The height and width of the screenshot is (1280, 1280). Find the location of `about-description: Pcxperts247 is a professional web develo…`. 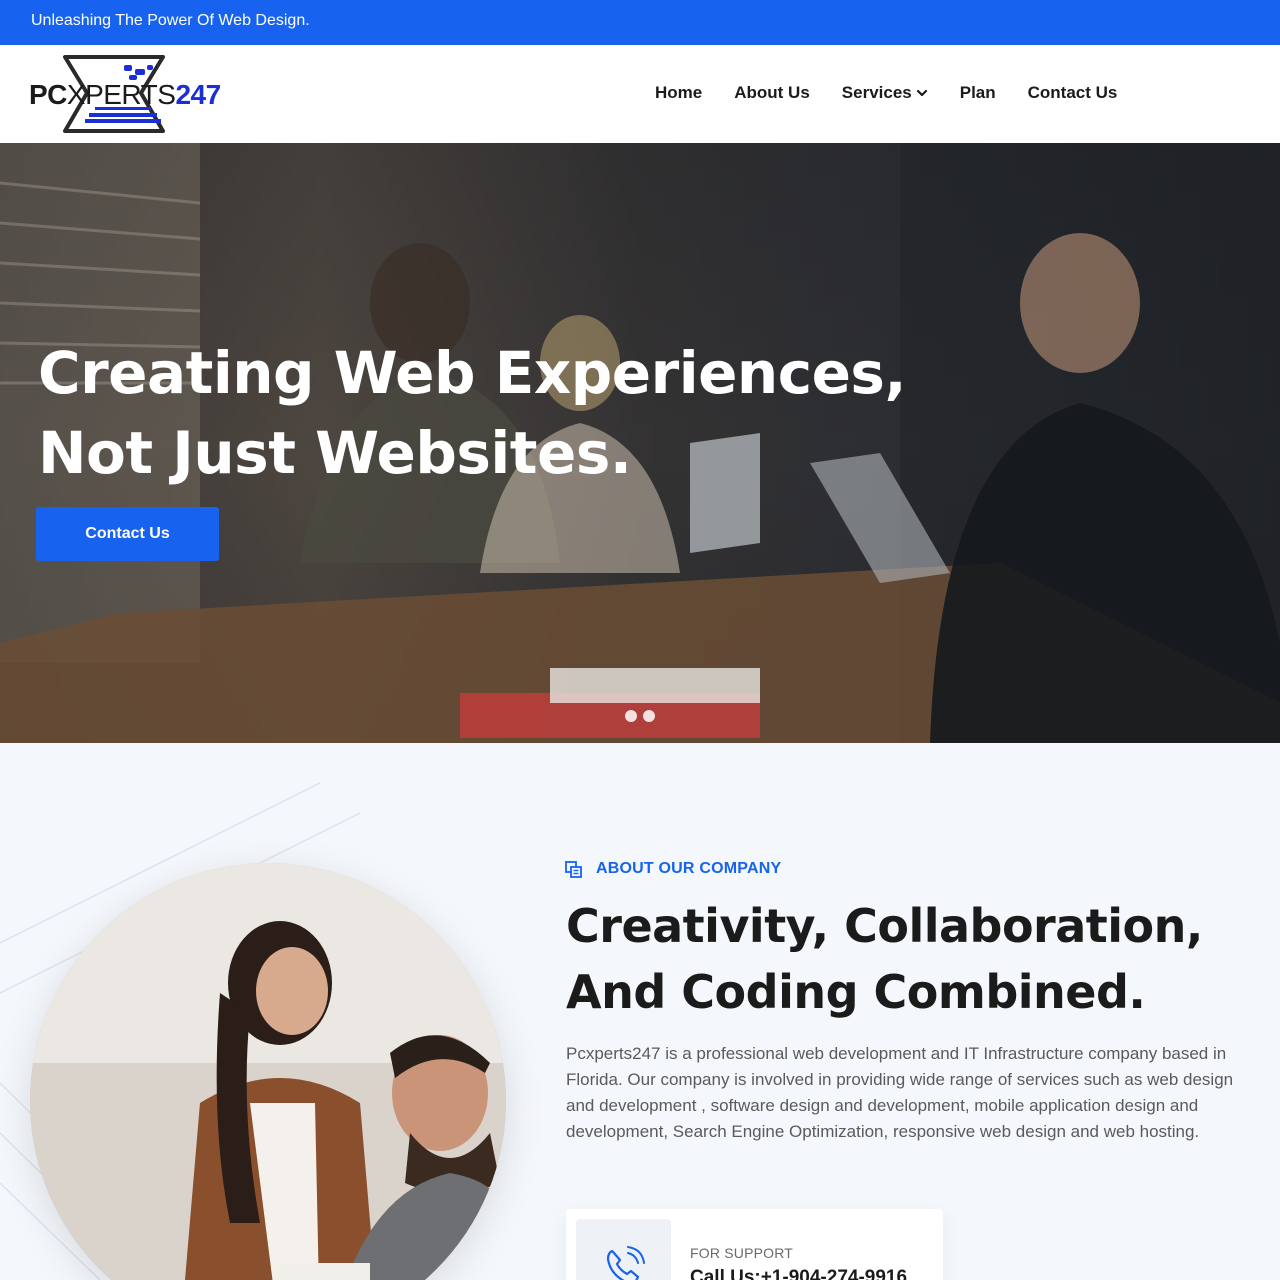

about-description: Pcxperts247 is a professional web develo… is located at coordinates (900, 1092).